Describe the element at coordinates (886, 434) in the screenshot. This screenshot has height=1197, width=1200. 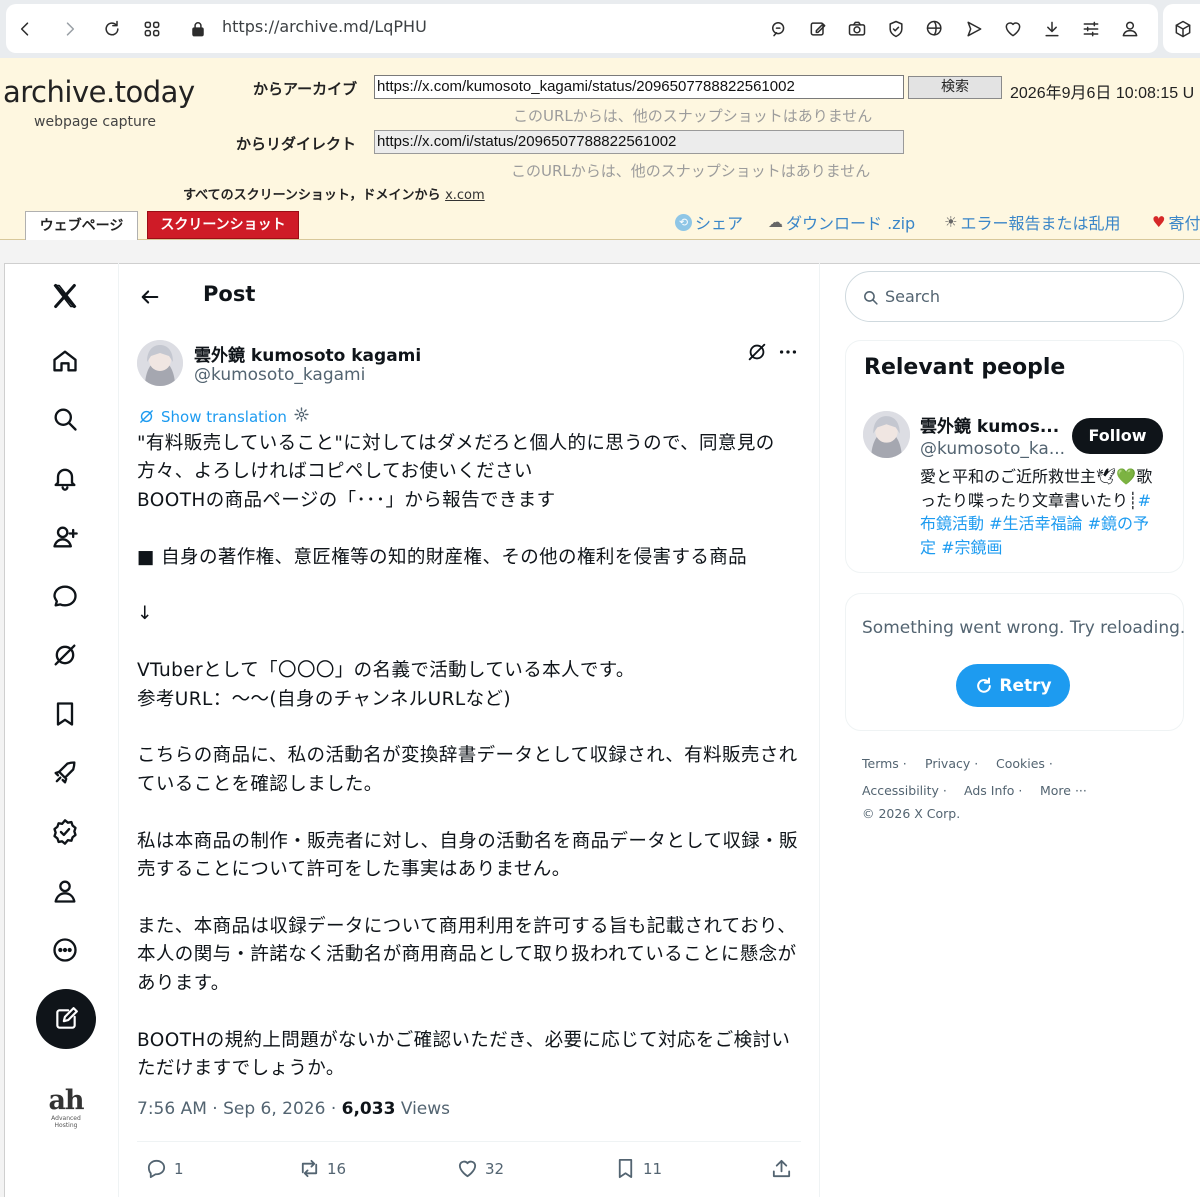
I see `person-avatar` at that location.